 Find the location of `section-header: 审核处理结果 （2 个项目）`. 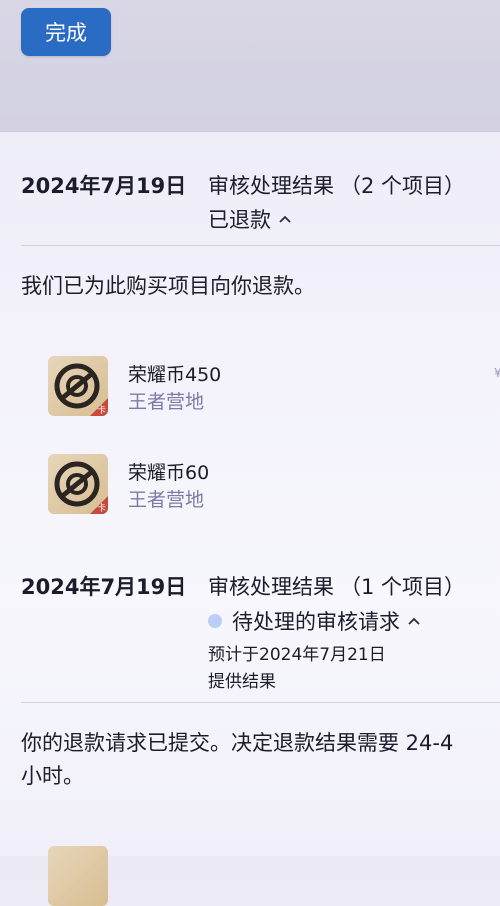

section-header: 审核处理结果 （2 个项目） is located at coordinates (336, 185).